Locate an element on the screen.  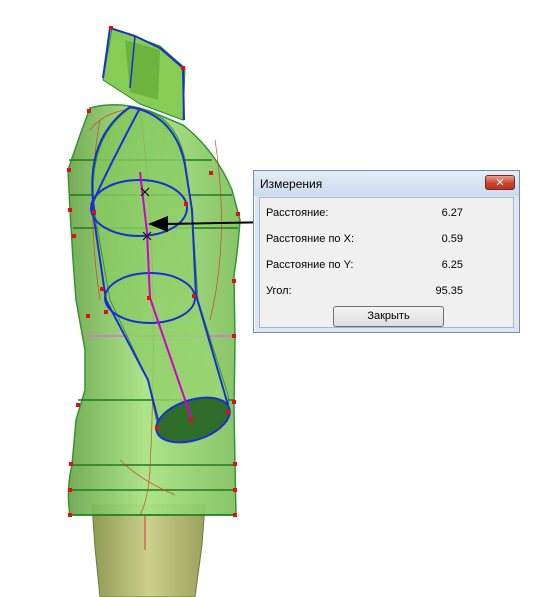
measurement-value: 6.25 is located at coordinates (452, 265).